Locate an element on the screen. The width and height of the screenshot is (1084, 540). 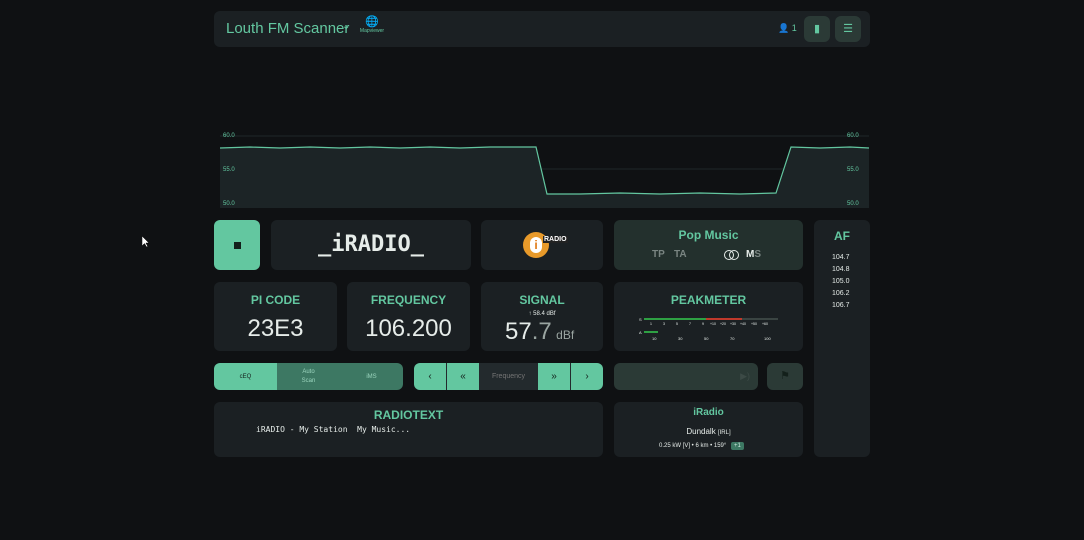
signal-dec: .7 is located at coordinates (541, 331).